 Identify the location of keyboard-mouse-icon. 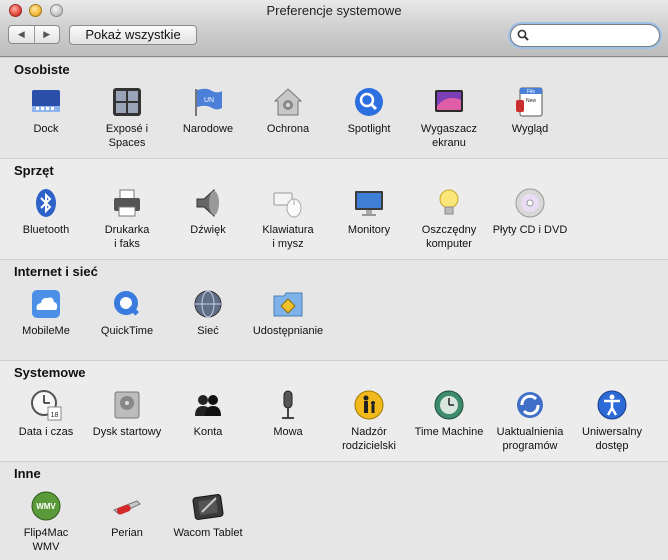
(287, 205).